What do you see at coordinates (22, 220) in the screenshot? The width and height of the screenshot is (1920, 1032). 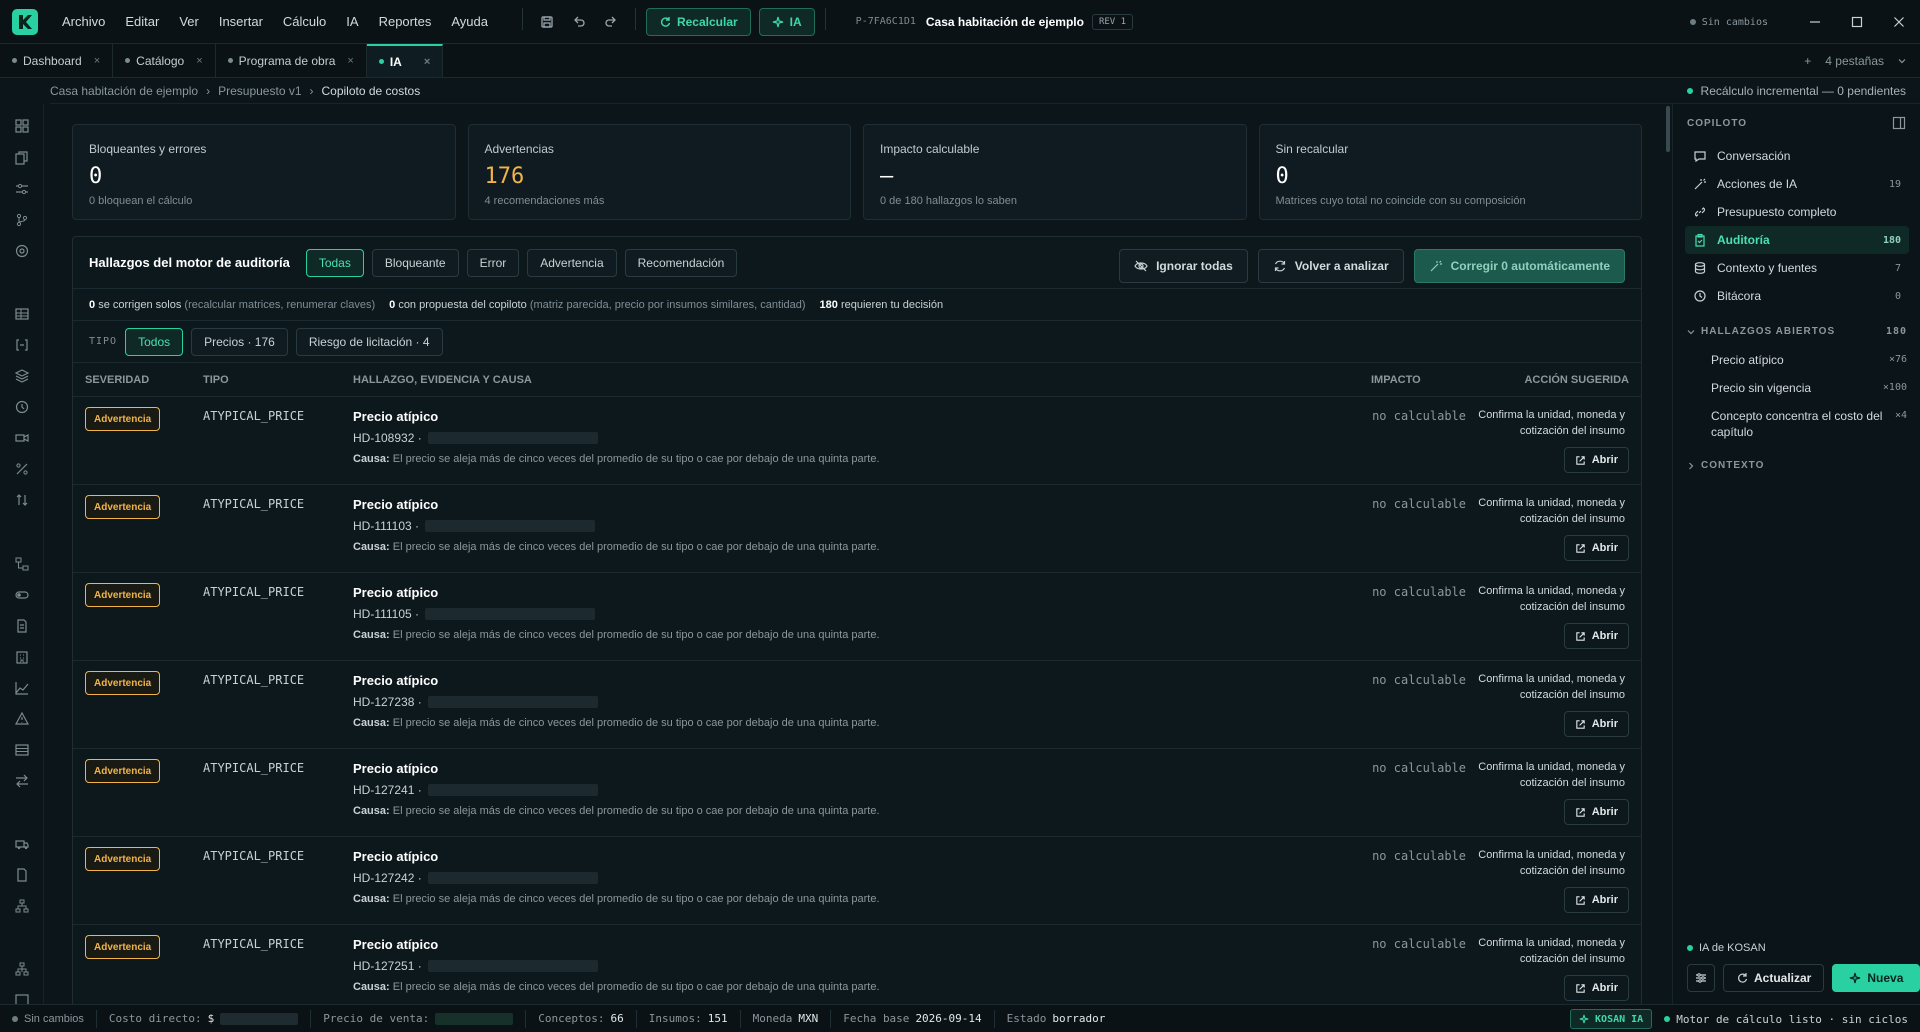 I see `branch-icon` at bounding box center [22, 220].